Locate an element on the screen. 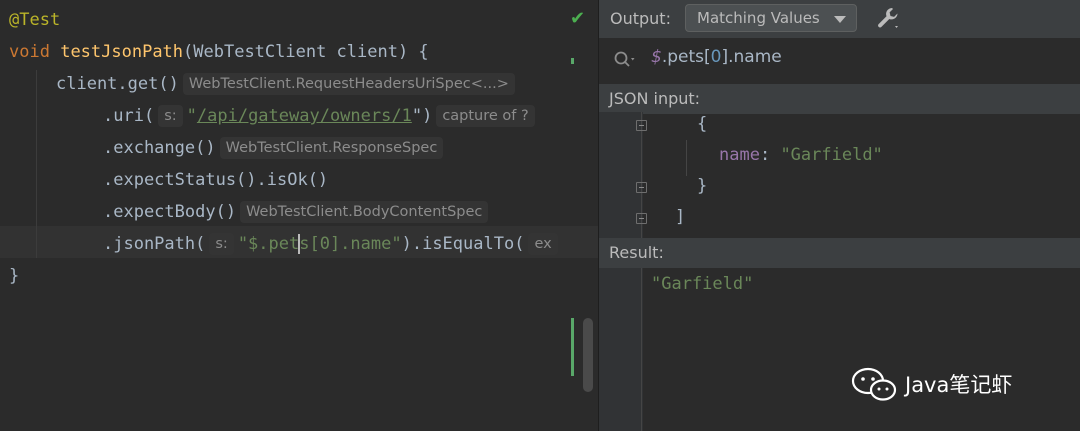 This screenshot has width=1080, height=431. json-key: name is located at coordinates (739, 155).